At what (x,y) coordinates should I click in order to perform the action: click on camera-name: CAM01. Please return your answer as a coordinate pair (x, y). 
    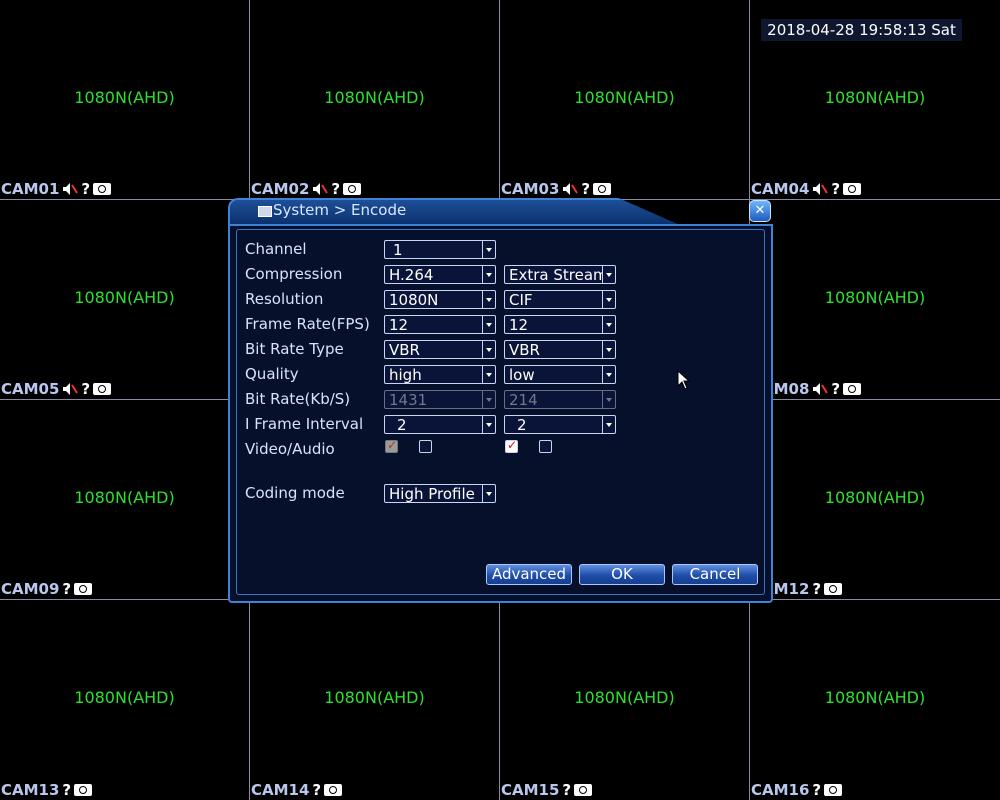
    Looking at the image, I should click on (30, 189).